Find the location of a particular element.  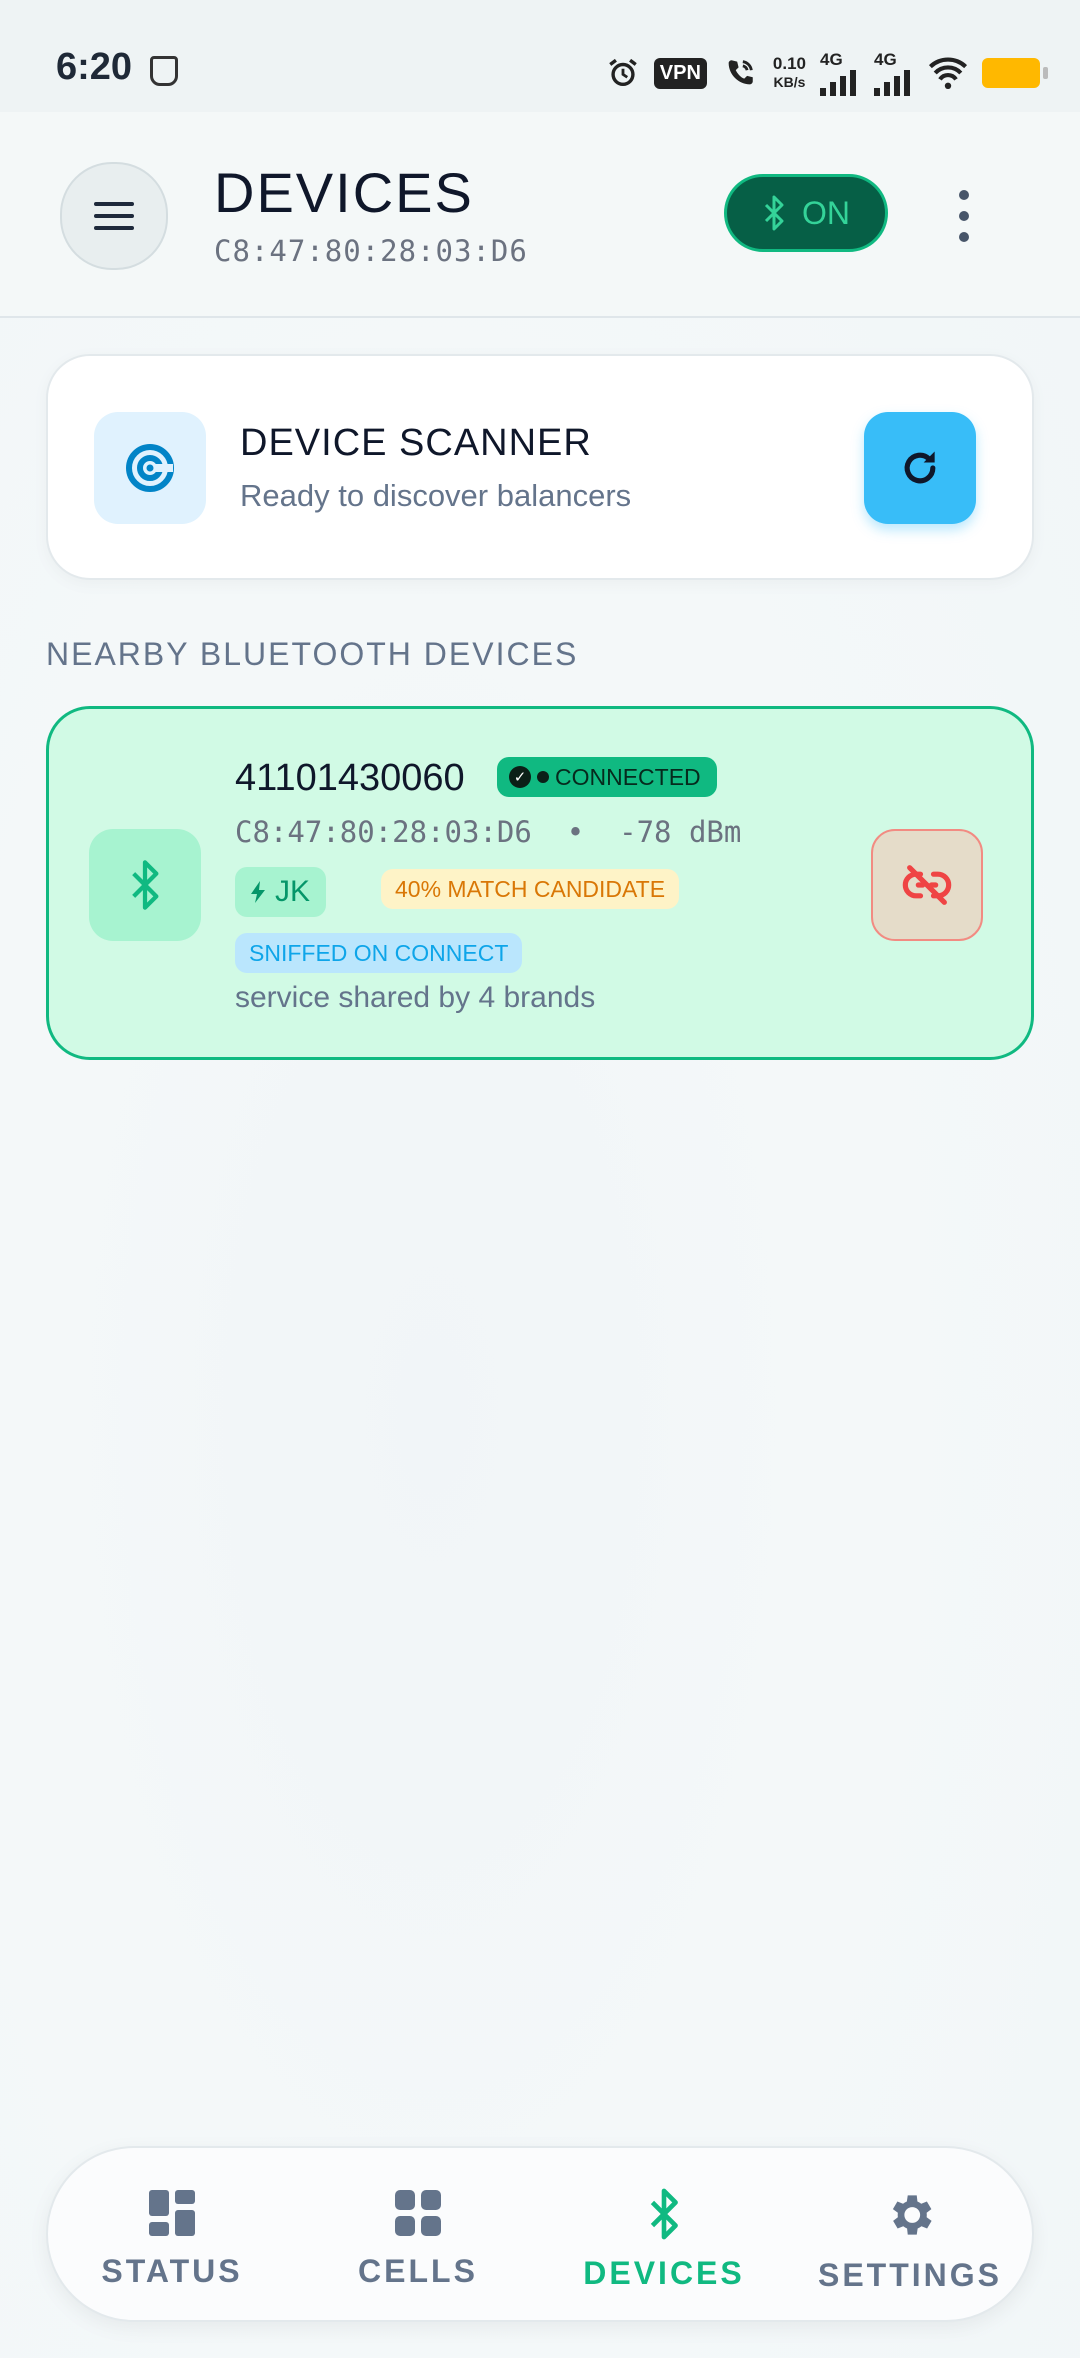

brand-label: JK is located at coordinates (293, 891).